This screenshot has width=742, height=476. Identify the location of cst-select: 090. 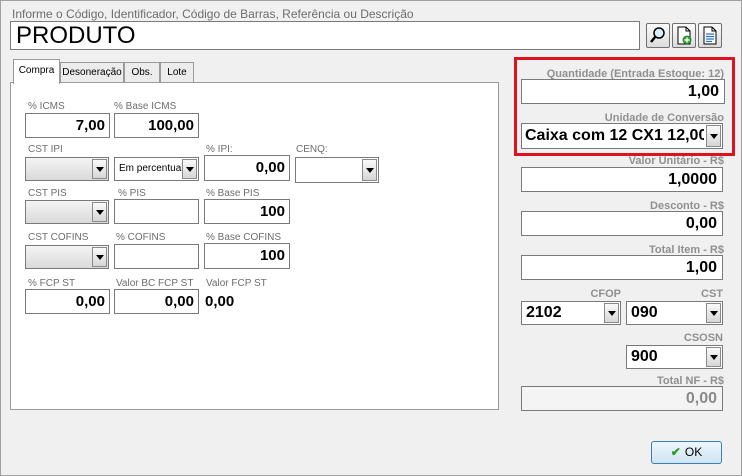
(674, 313).